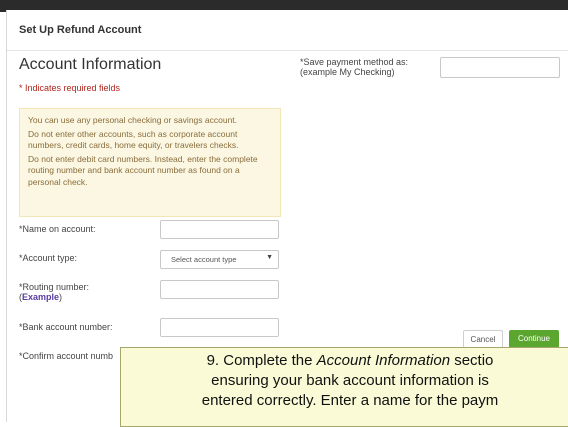 The height and width of the screenshot is (427, 568). I want to click on account-type-label: *Account type:, so click(48, 258).